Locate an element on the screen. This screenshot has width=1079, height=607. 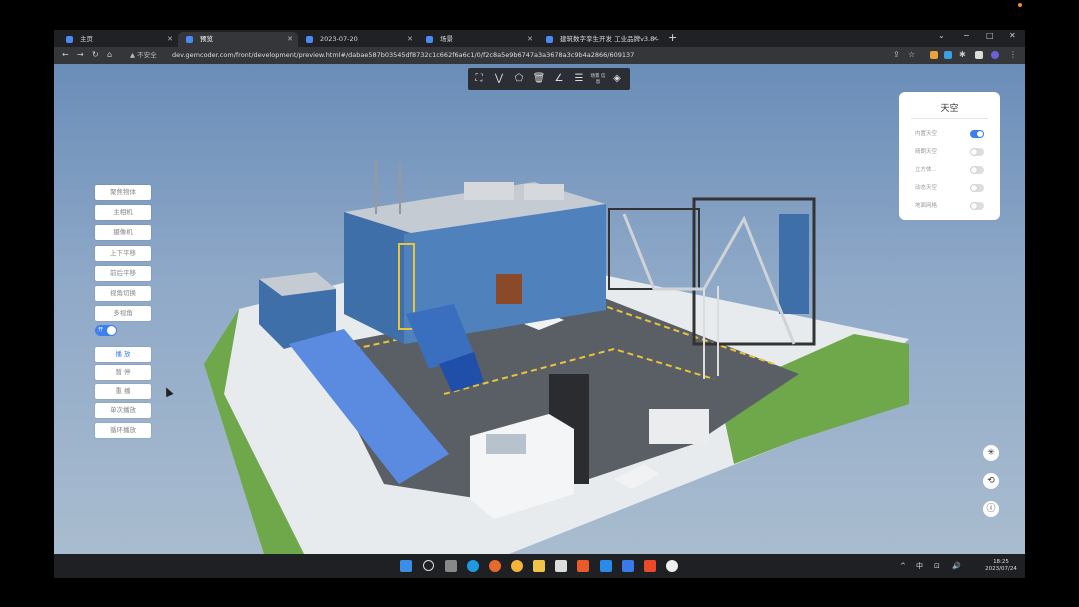
ime-indicator: 中 is located at coordinates (919, 566).